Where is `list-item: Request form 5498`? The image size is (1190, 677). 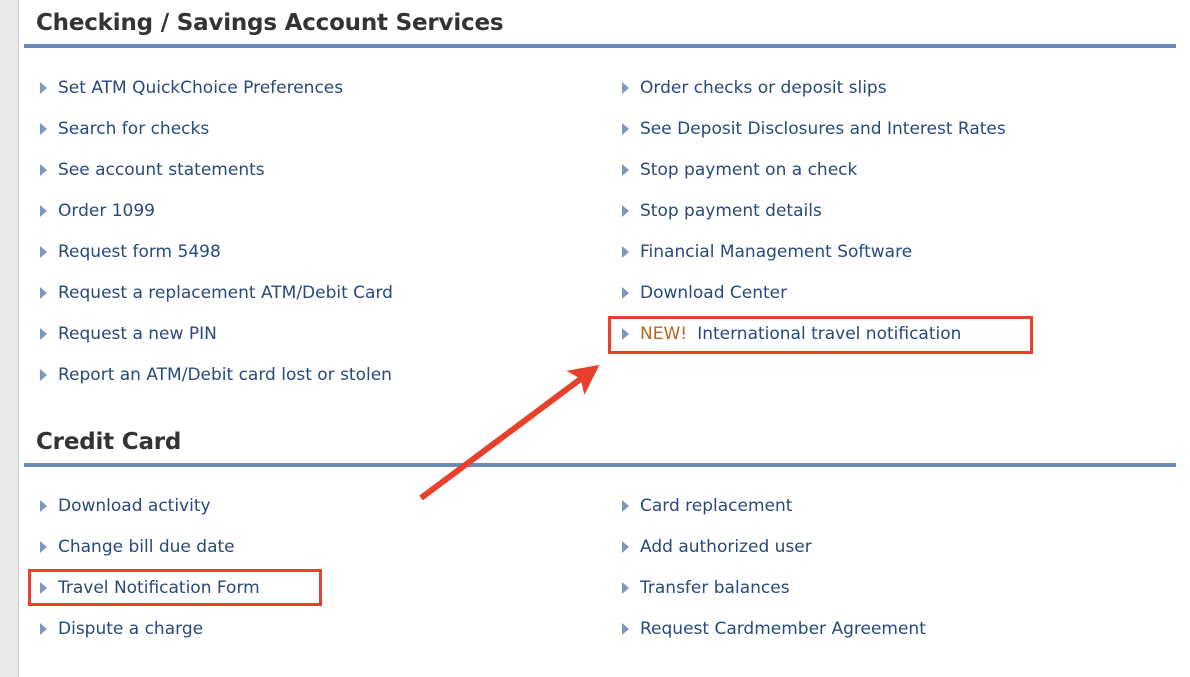 list-item: Request form 5498 is located at coordinates (309, 251).